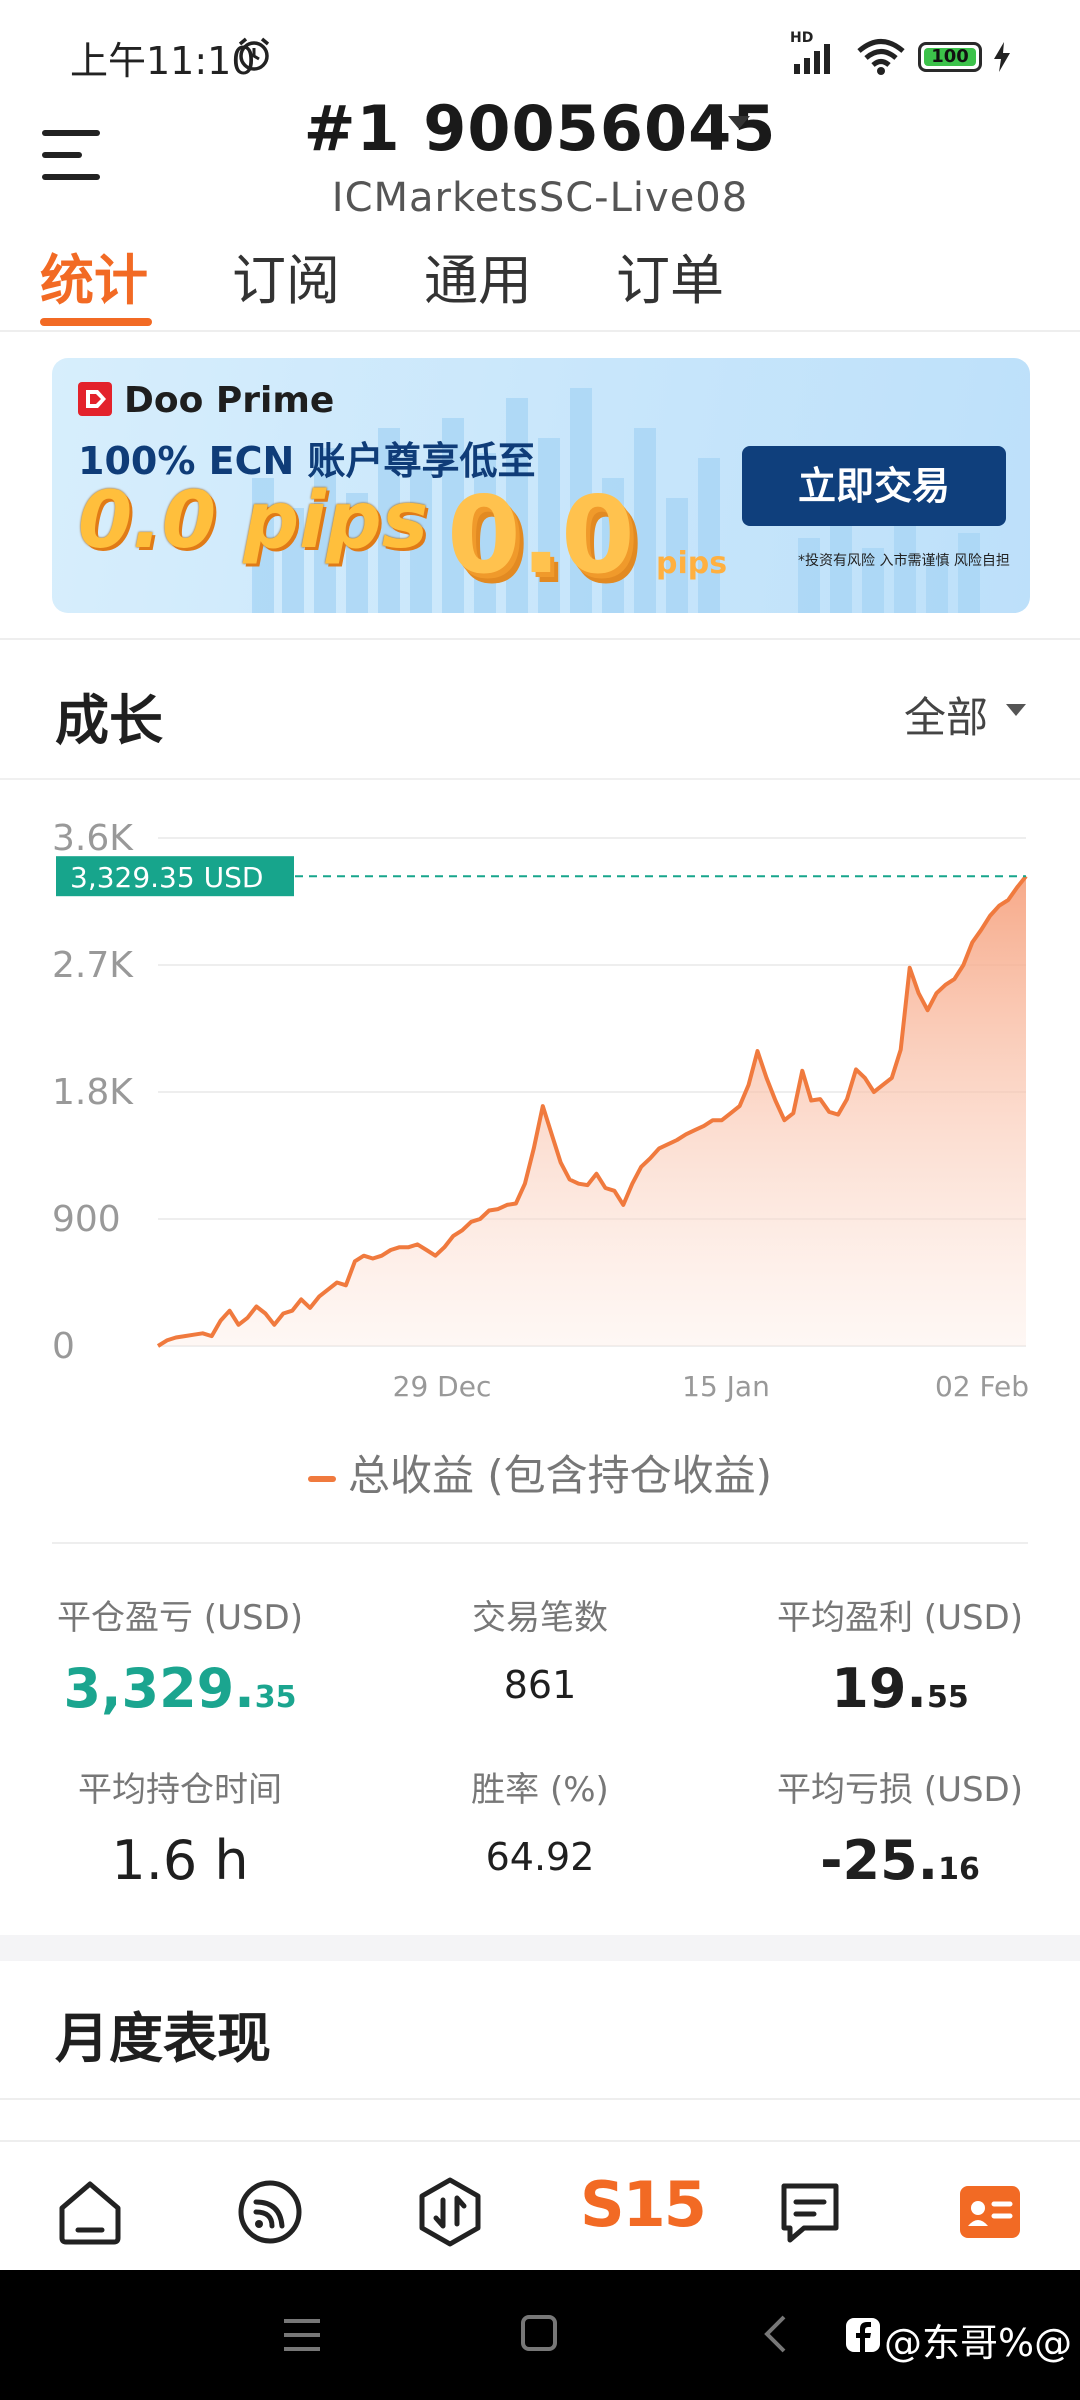 This screenshot has height=2400, width=1080. What do you see at coordinates (900, 1860) in the screenshot?
I see `stat-value: -25.16` at bounding box center [900, 1860].